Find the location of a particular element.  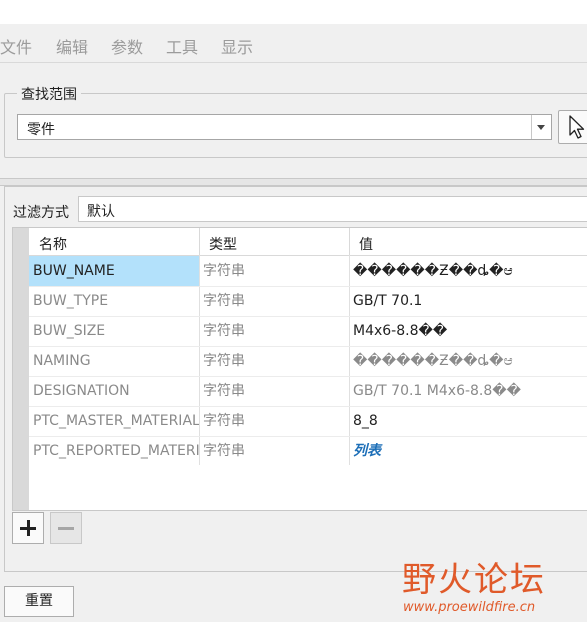

param-value-cell: GB/T 70.1 is located at coordinates (468, 301).